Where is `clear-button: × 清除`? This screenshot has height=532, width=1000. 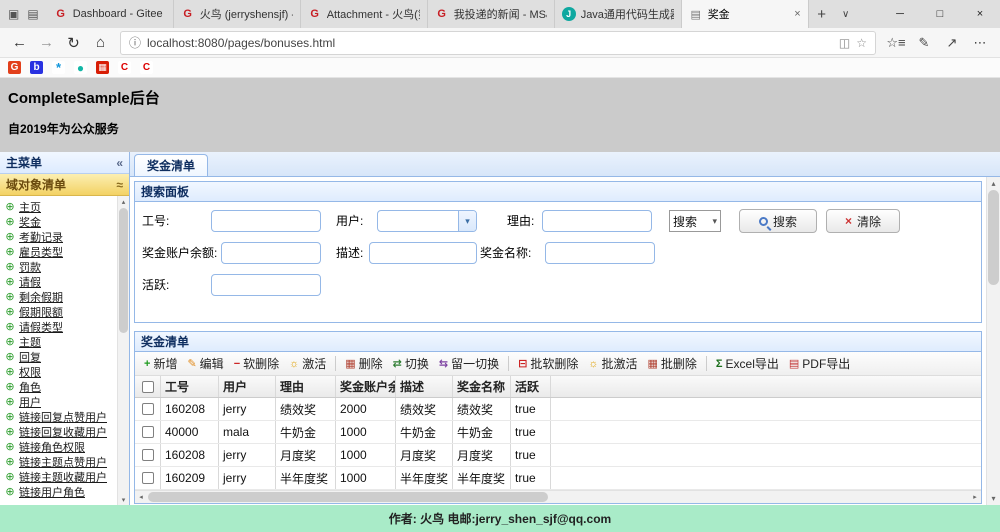
clear-button: × 清除 is located at coordinates (863, 221).